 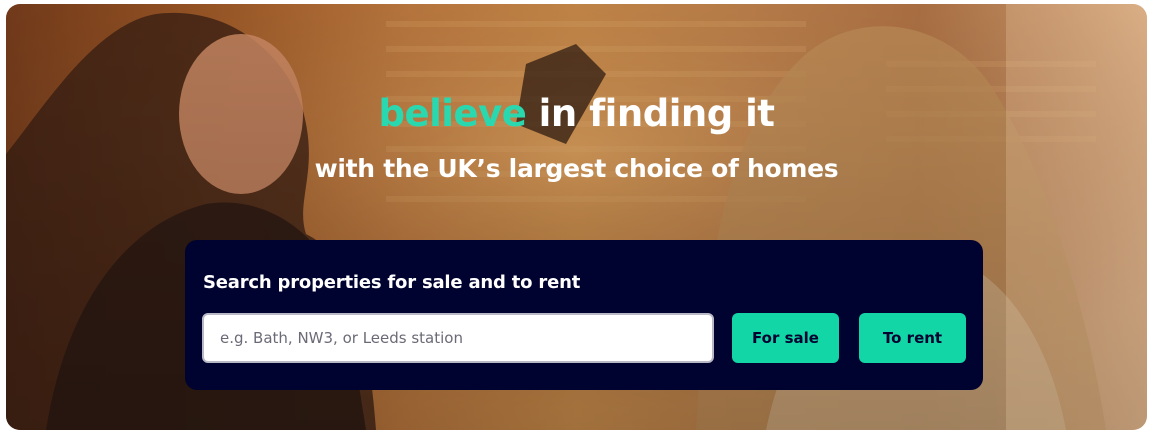 I want to click on search-location-input, so click(x=458, y=338).